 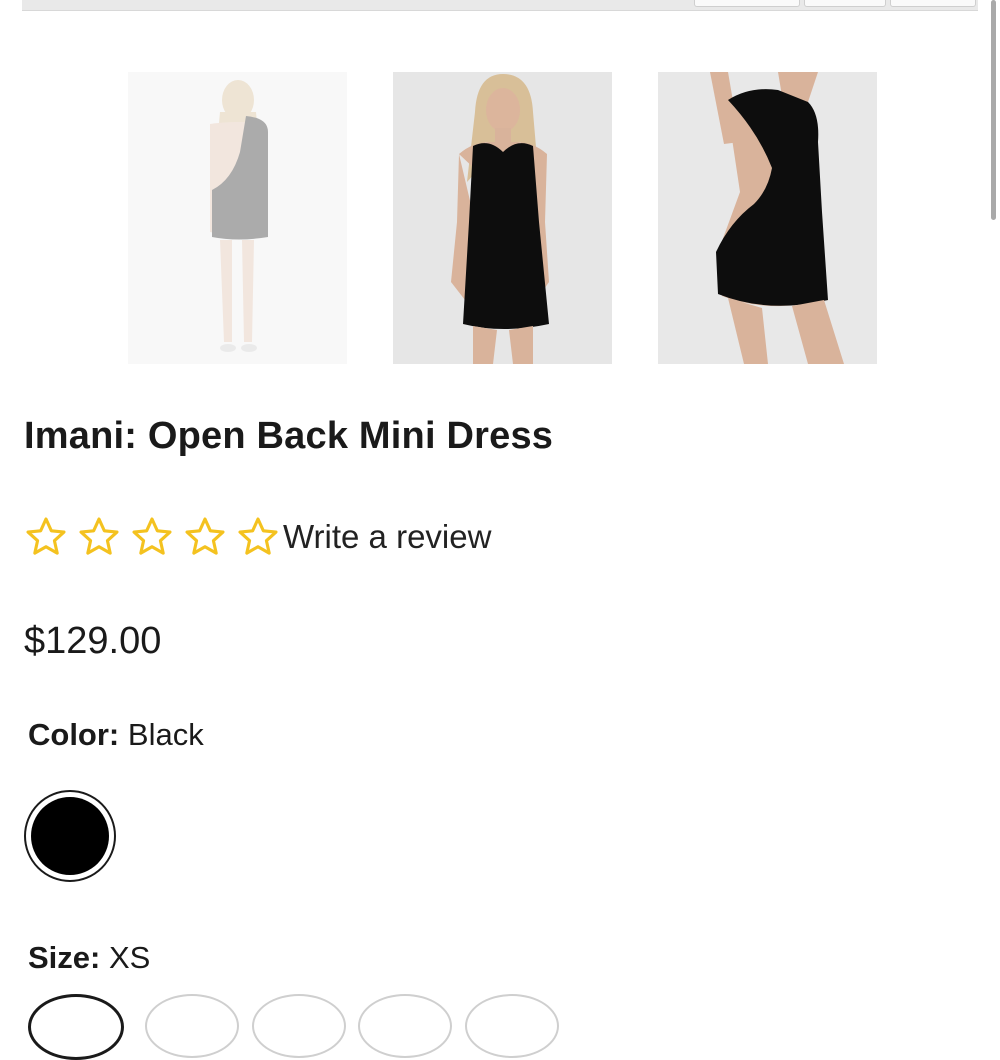 What do you see at coordinates (129, 957) in the screenshot?
I see `size-value: XS` at bounding box center [129, 957].